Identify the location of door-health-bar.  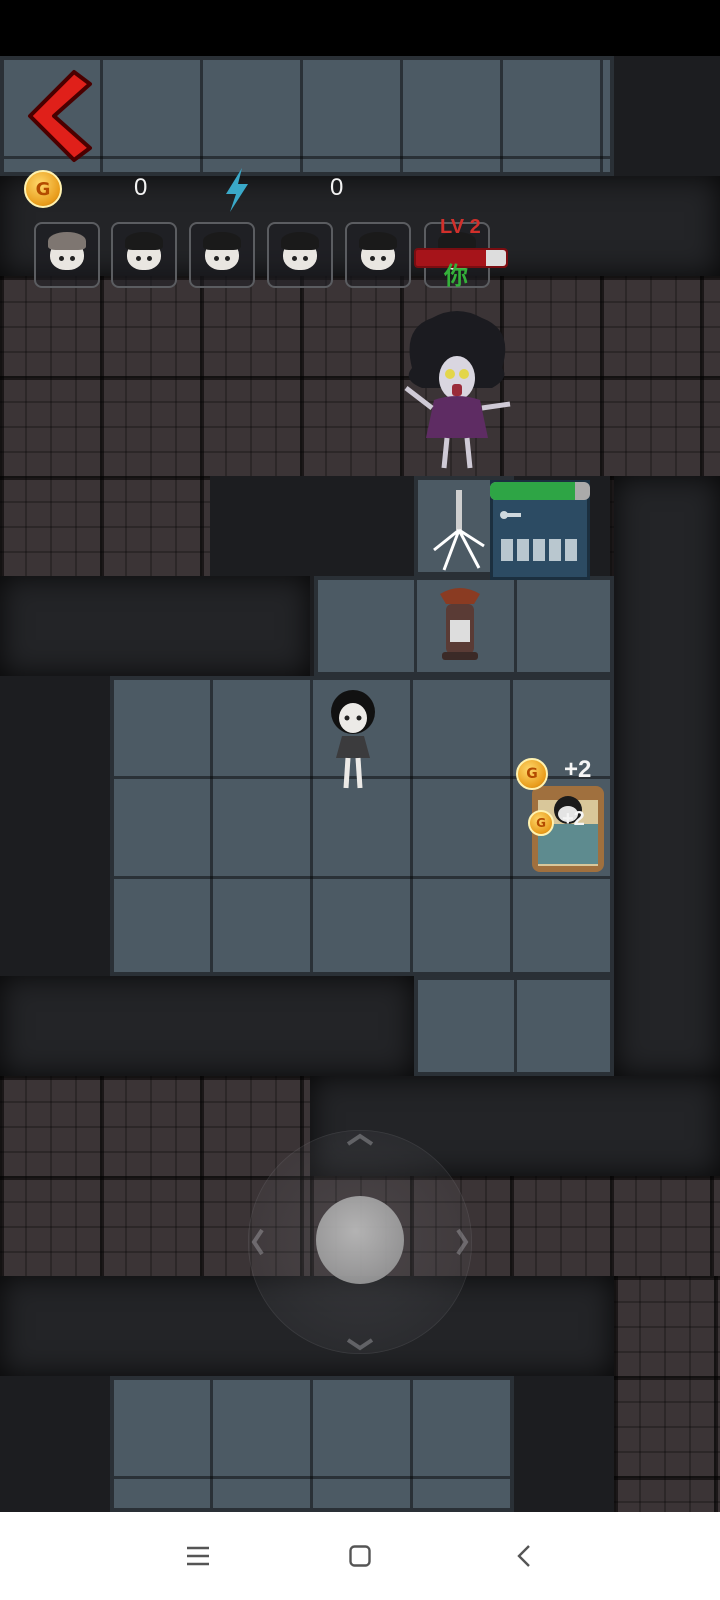
(540, 491).